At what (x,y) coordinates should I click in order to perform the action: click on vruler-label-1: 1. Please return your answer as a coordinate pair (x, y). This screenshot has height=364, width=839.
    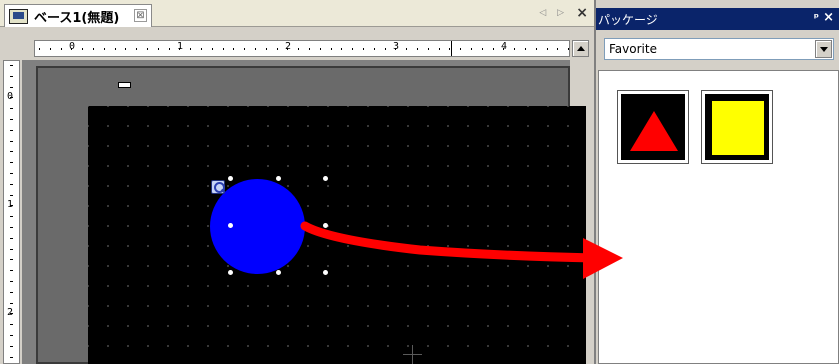
    Looking at the image, I should click on (10, 204).